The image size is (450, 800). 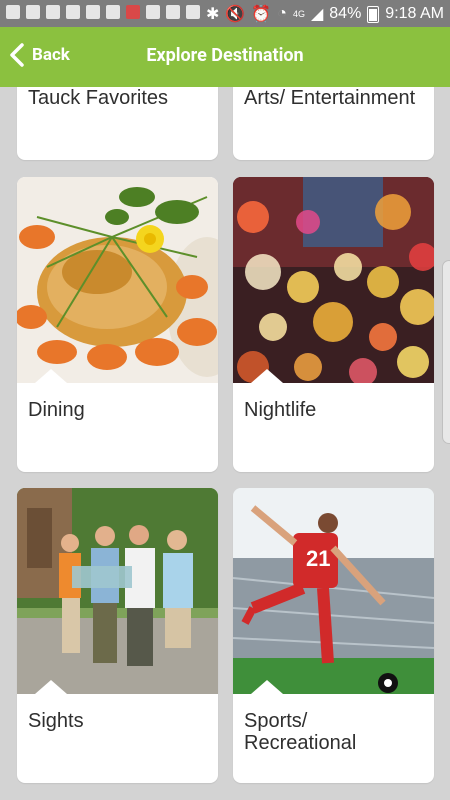 I want to click on status-bar: ✱ 🔇 ⏰ ◔ 4G ◢ 84% 9:18 AM, so click(x=225, y=13).